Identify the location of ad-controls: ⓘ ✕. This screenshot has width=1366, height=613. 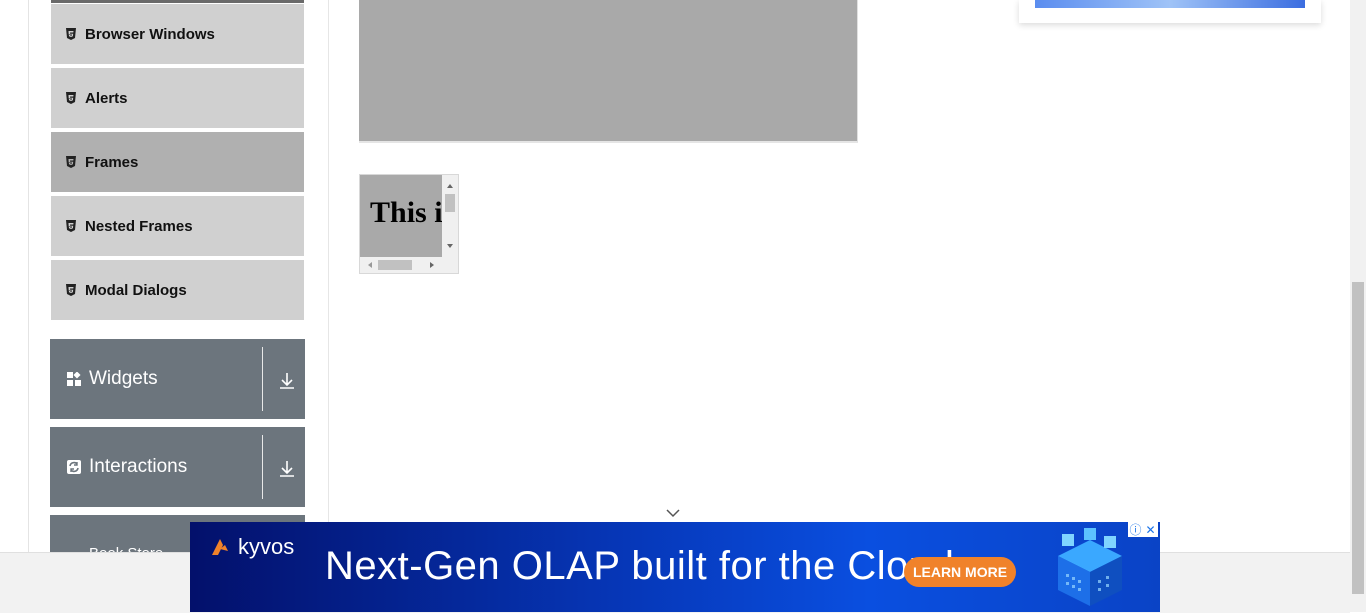
(1143, 529).